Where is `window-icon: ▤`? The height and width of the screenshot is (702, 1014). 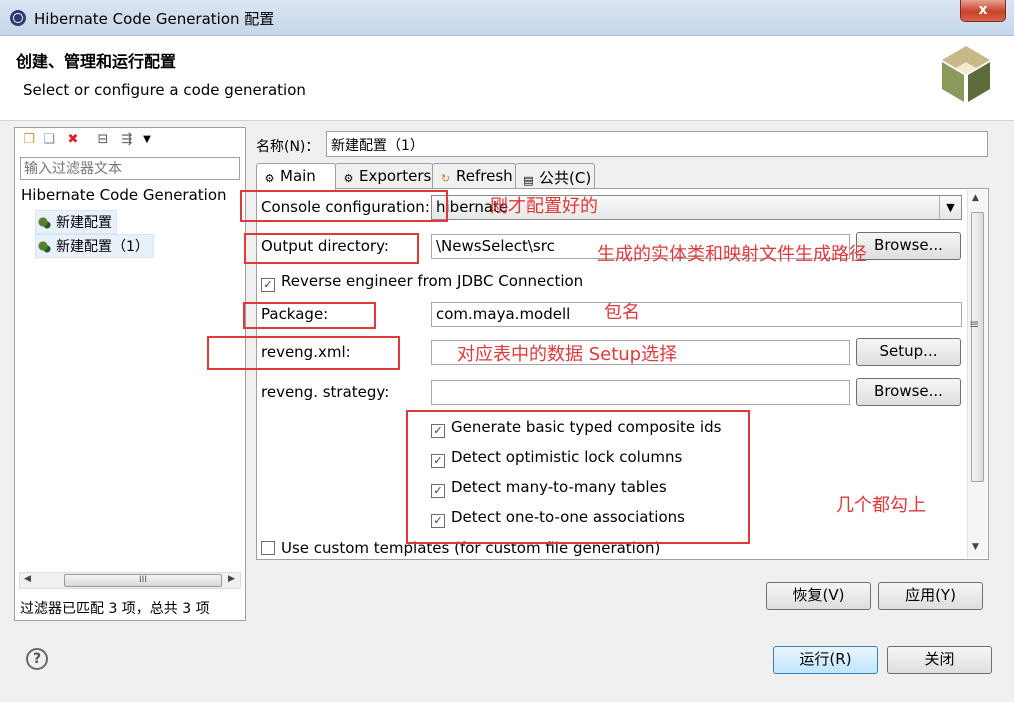 window-icon: ▤ is located at coordinates (528, 180).